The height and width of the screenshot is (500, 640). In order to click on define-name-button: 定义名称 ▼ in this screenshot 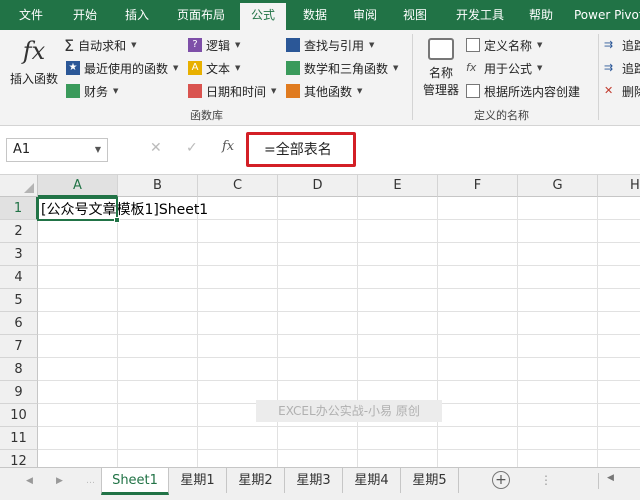, I will do `click(504, 45)`.